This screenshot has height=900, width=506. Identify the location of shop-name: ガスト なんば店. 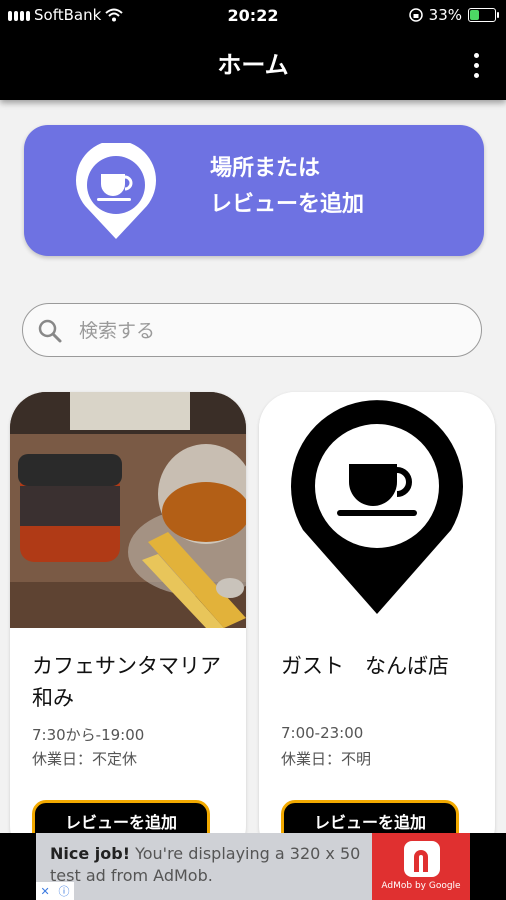
(365, 666).